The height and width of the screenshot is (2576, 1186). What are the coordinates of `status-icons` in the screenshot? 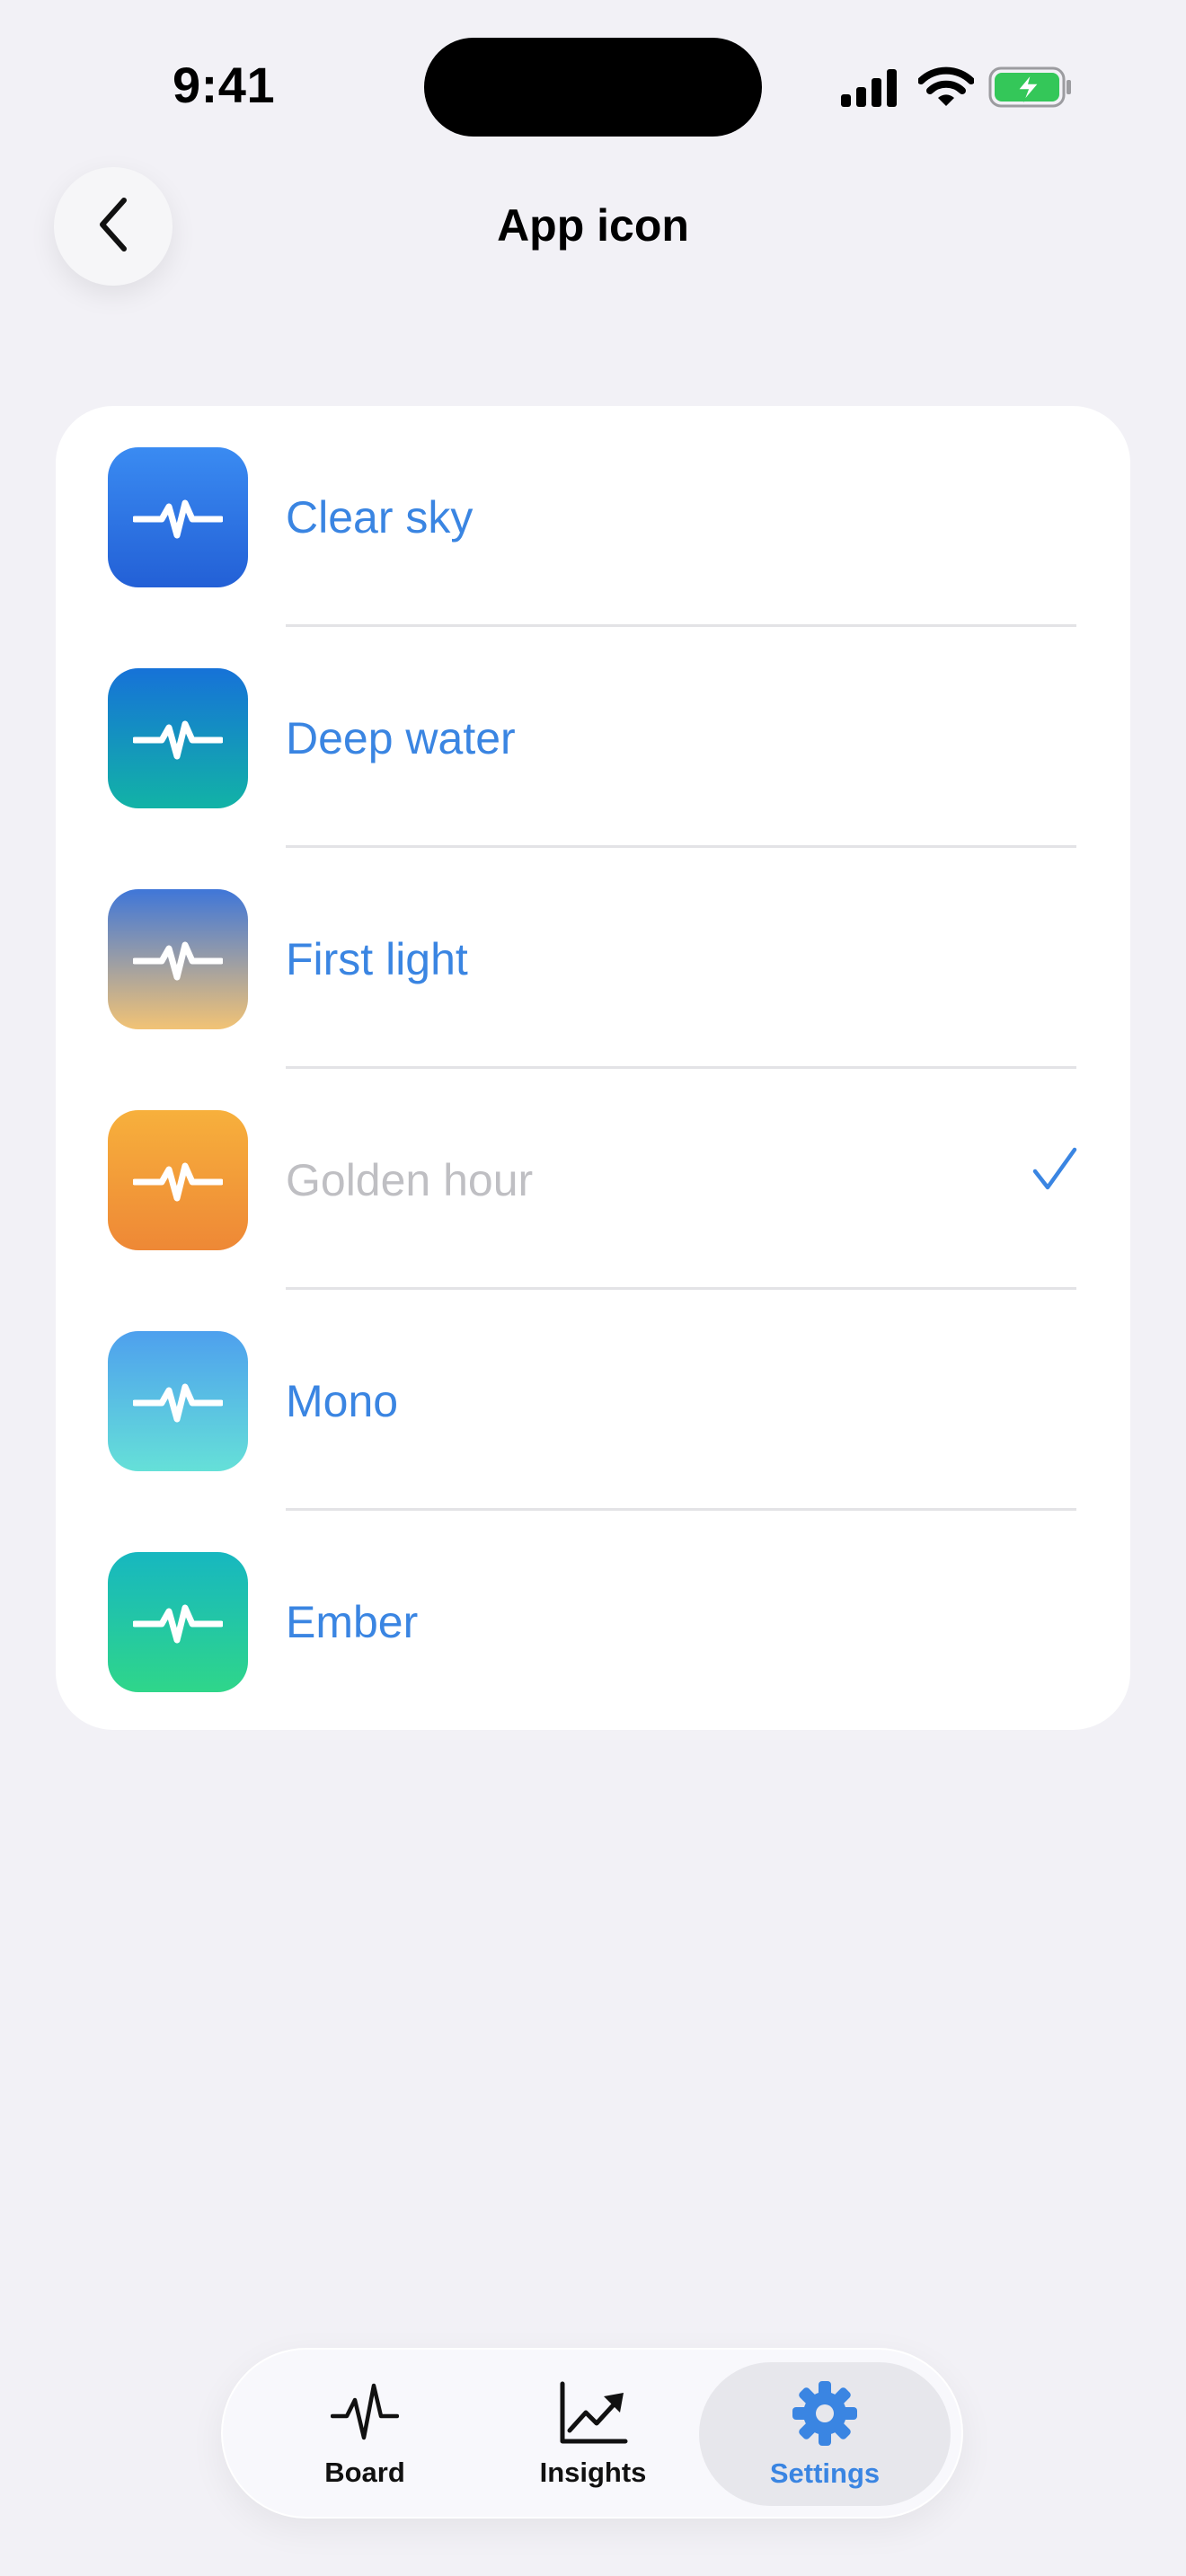 It's located at (956, 87).